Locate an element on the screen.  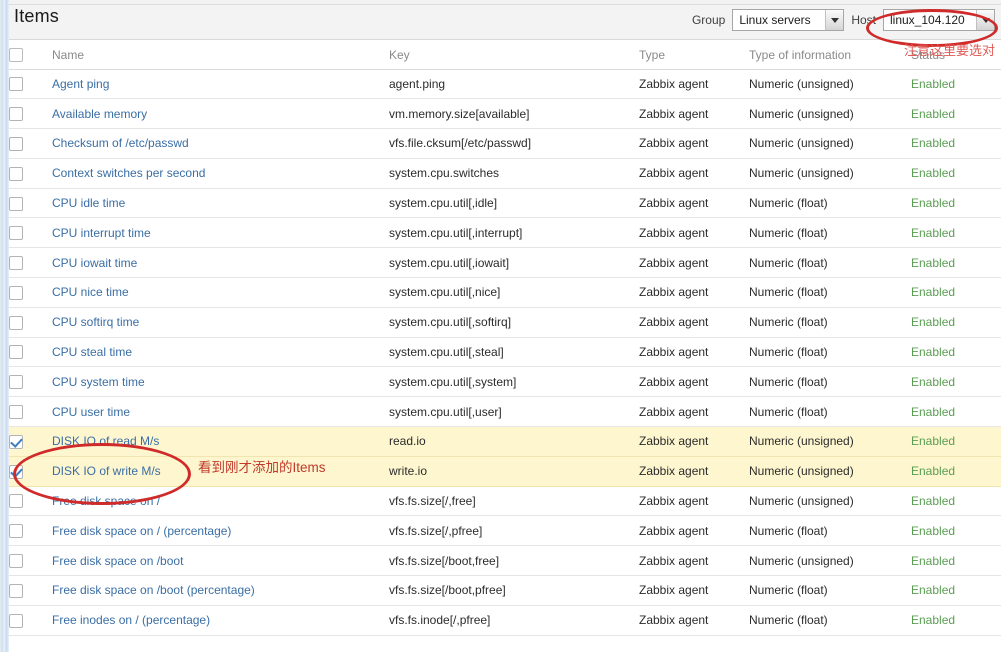
item-name-link: CPU iowait time is located at coordinates (94, 263).